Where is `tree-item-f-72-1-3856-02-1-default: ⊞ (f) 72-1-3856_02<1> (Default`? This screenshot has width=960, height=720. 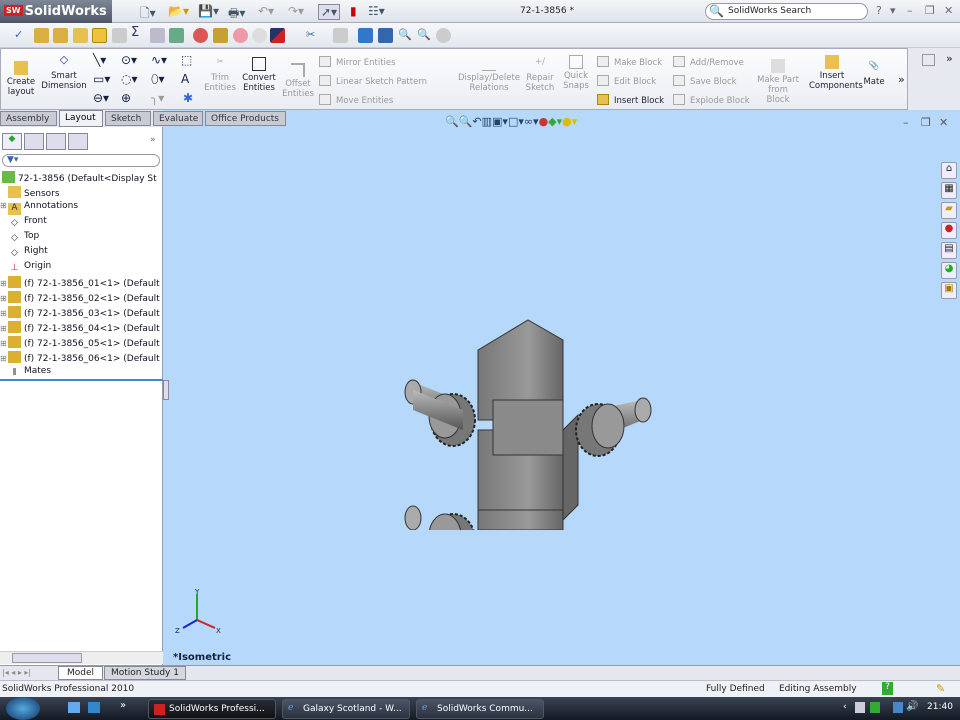
tree-item-f-72-1-3856-02-1-default: ⊞ (f) 72-1-3856_02<1> (Default is located at coordinates (81, 298).